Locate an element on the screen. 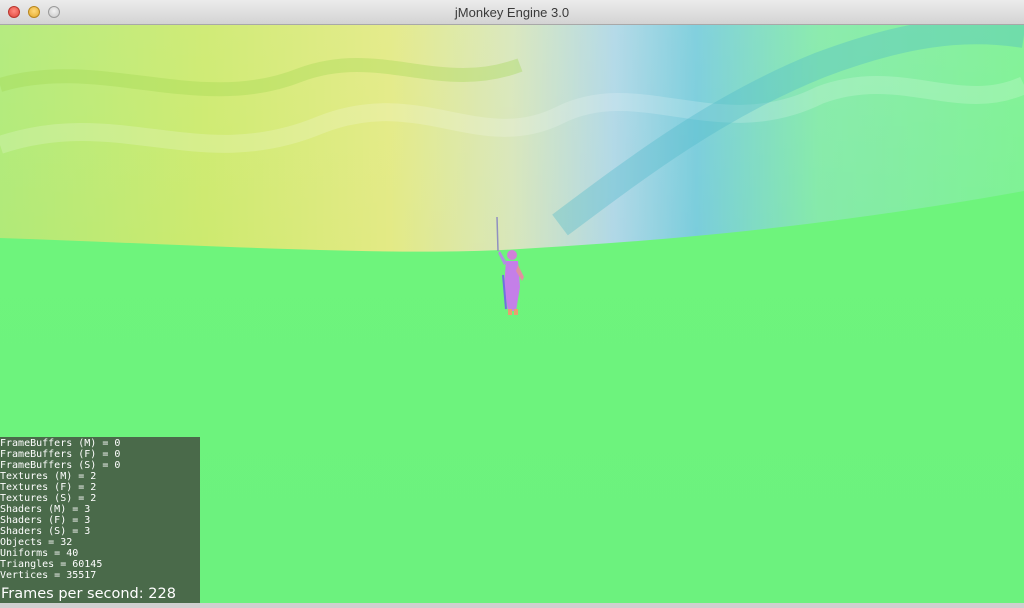 Image resolution: width=1024 pixels, height=608 pixels. stat-objects: Objects = 32 is located at coordinates (36, 542).